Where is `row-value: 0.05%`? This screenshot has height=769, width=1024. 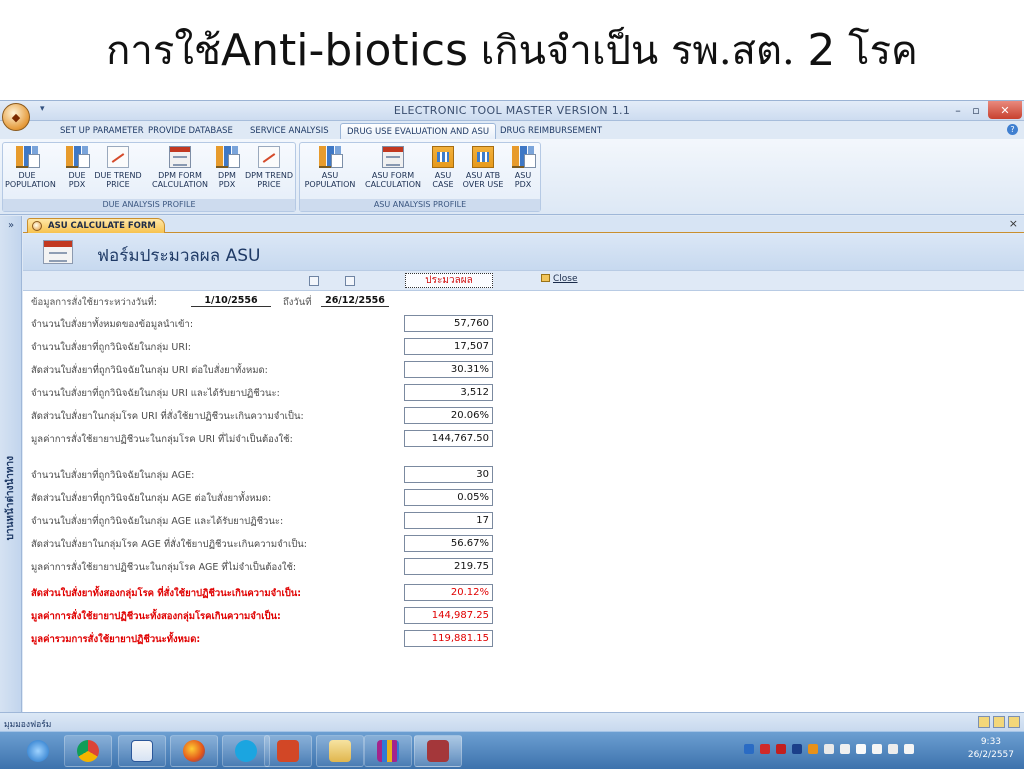 row-value: 0.05% is located at coordinates (448, 497).